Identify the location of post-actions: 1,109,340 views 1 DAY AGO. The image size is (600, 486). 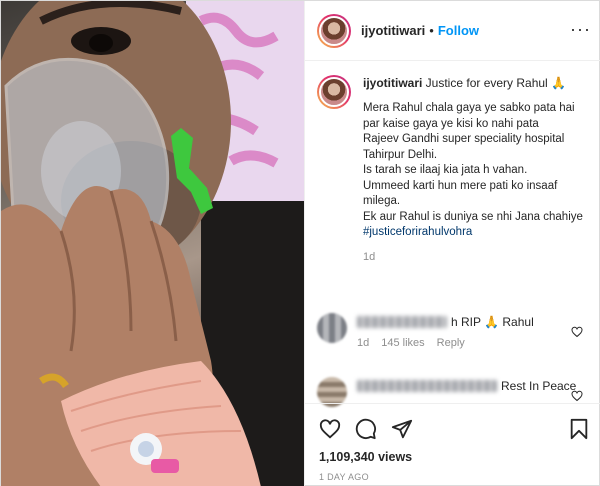
(452, 444).